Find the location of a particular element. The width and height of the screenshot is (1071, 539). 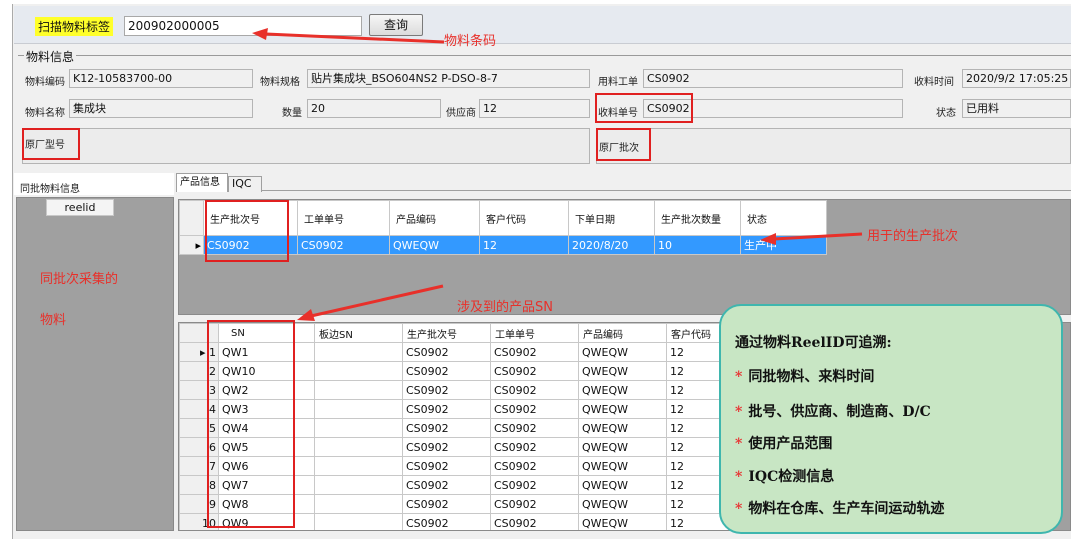

table-cell: 12 is located at coordinates (524, 245).